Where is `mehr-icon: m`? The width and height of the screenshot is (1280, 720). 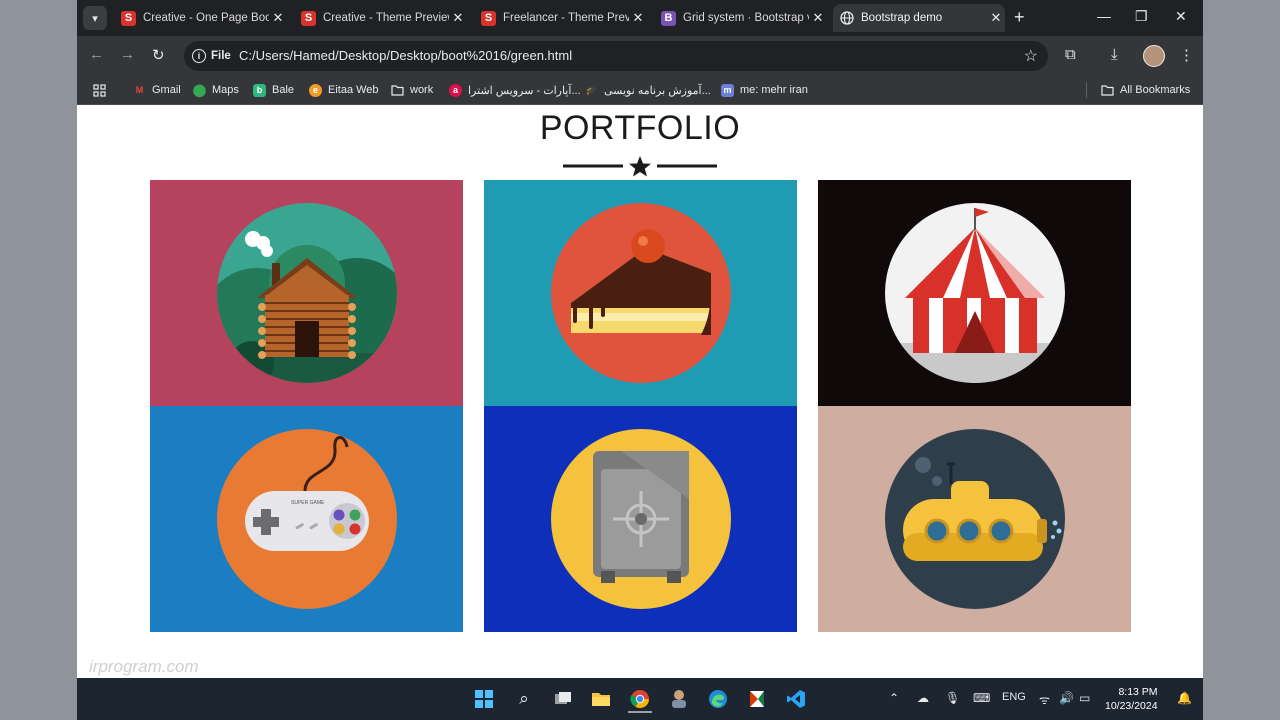
mehr-icon: m is located at coordinates (727, 90).